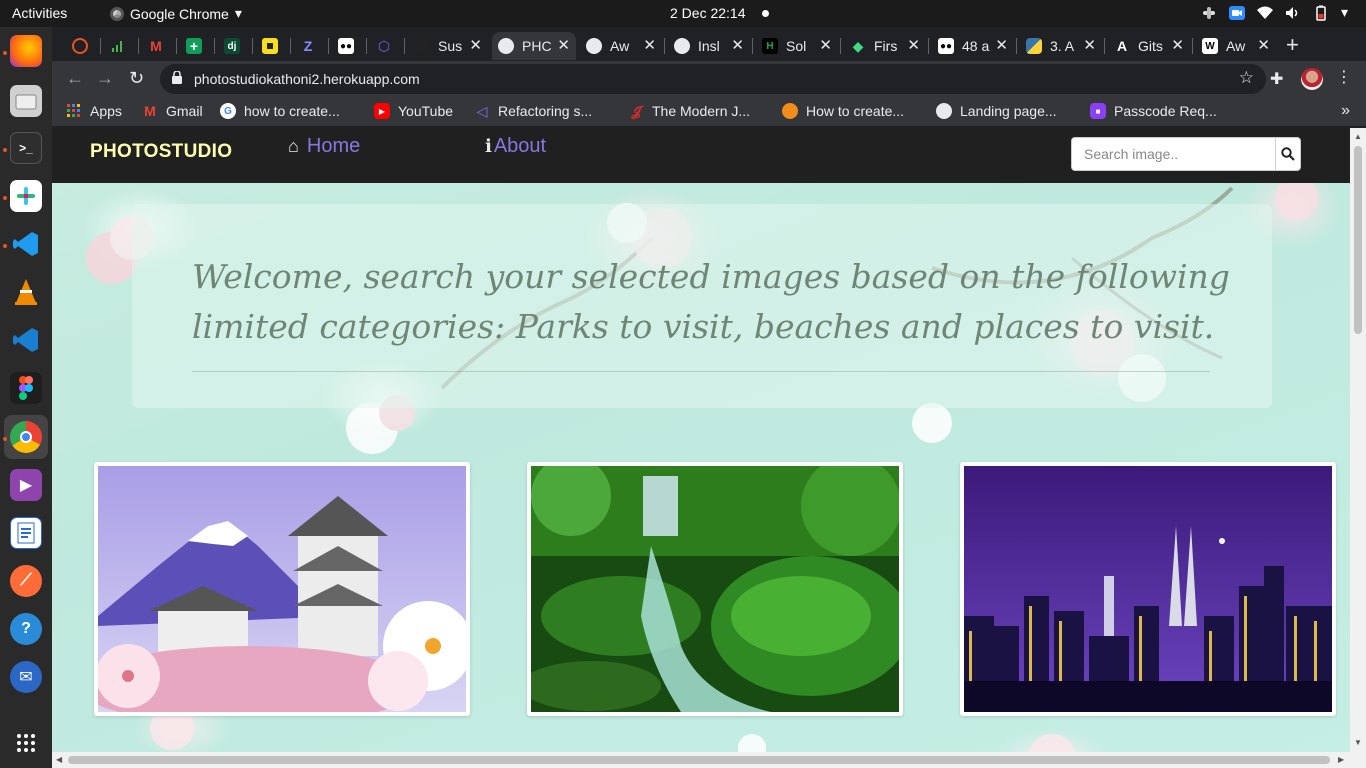 Image resolution: width=1366 pixels, height=768 pixels. What do you see at coordinates (1344, 12) in the screenshot?
I see `system-menu-chevron-icon: ▾` at bounding box center [1344, 12].